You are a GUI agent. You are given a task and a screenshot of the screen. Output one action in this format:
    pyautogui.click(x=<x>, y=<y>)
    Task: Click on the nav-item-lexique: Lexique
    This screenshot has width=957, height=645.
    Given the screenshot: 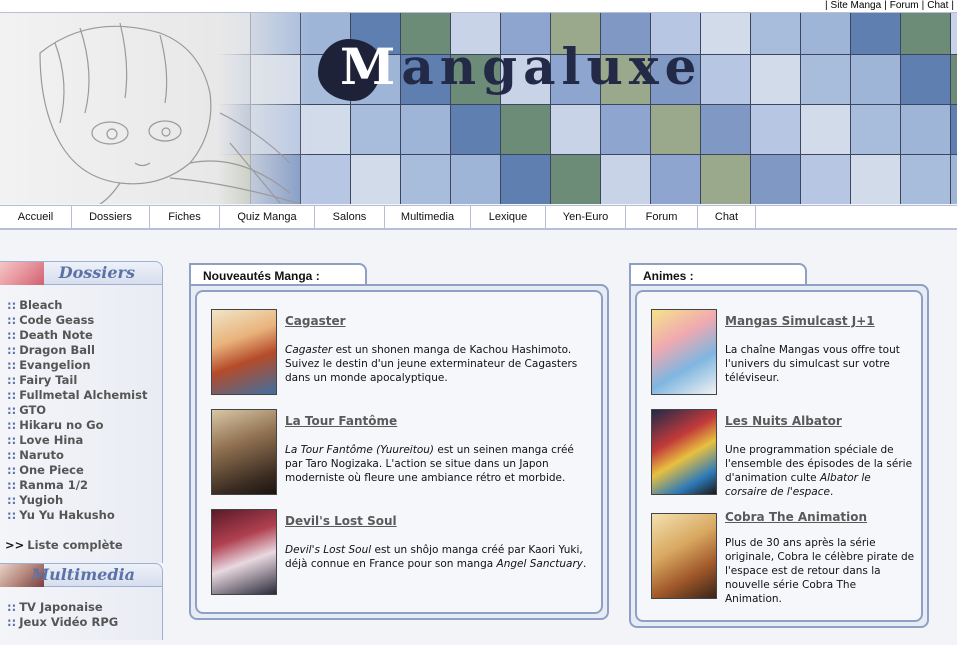 What is the action you would take?
    pyautogui.click(x=508, y=217)
    